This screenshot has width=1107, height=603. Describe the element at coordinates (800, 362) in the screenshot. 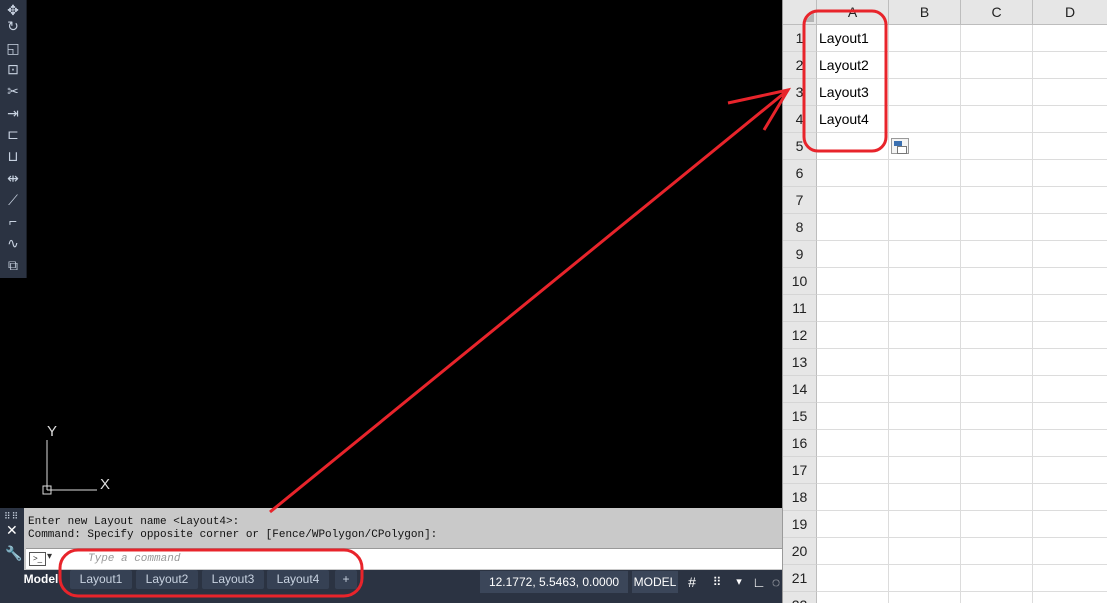

I see `row-header: 13` at that location.